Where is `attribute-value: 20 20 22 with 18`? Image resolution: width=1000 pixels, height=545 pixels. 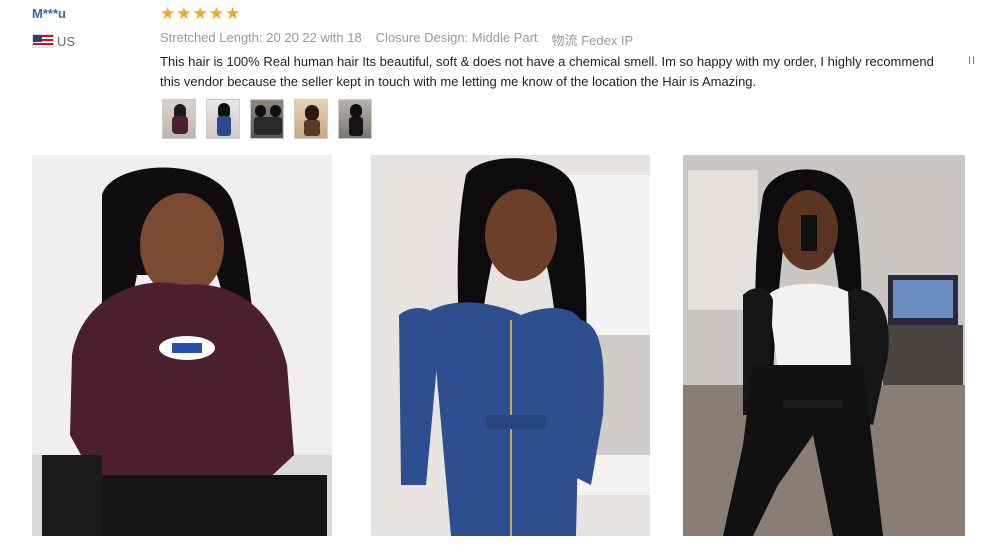
attribute-value: 20 20 22 with 18 is located at coordinates (314, 37).